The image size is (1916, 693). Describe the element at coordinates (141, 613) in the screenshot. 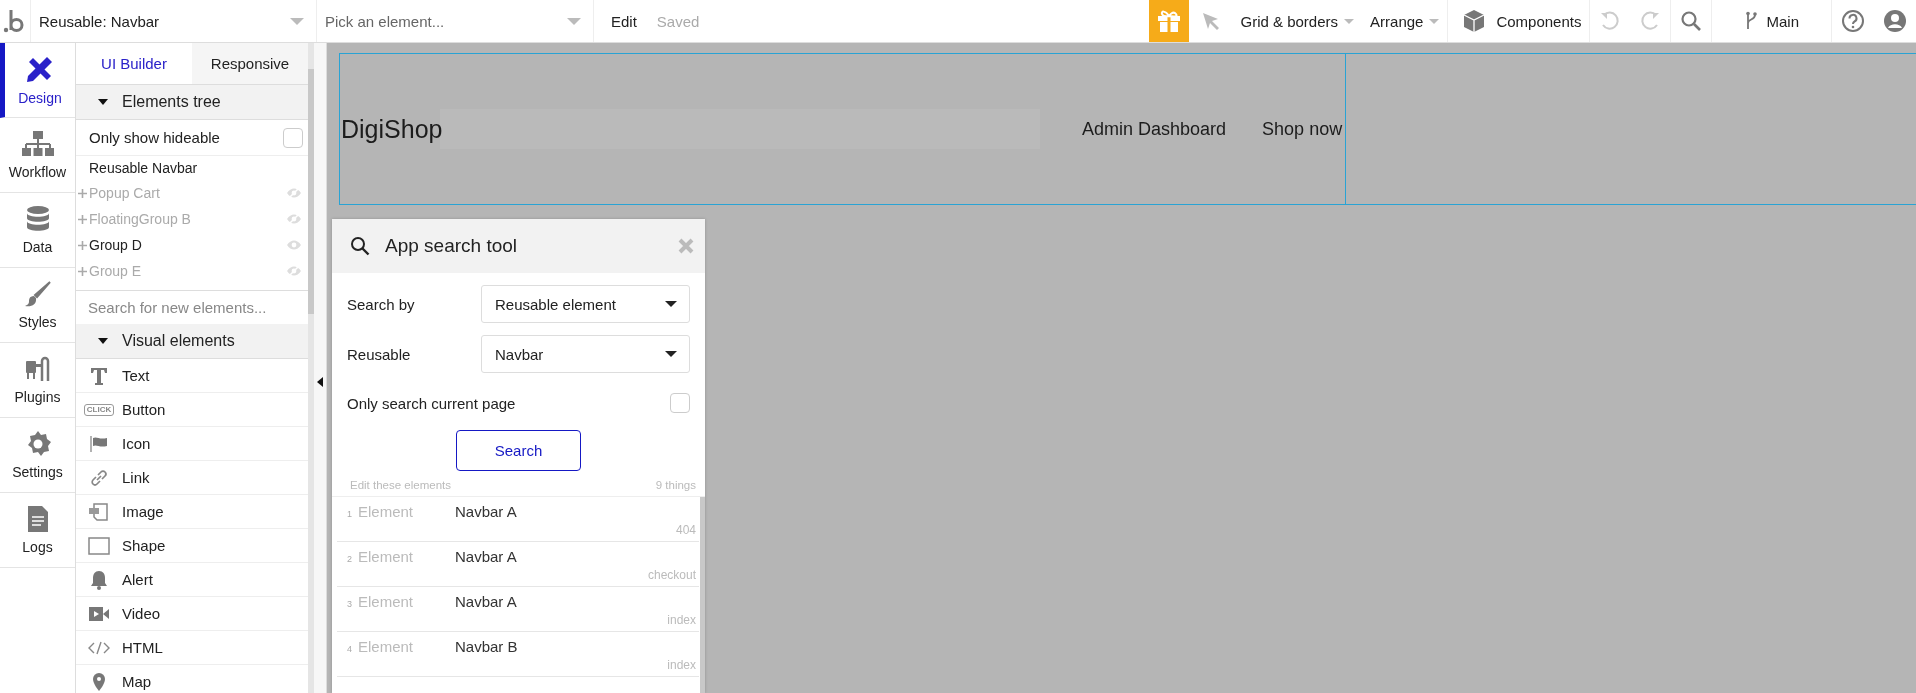

I see `element-type-item: Video` at that location.